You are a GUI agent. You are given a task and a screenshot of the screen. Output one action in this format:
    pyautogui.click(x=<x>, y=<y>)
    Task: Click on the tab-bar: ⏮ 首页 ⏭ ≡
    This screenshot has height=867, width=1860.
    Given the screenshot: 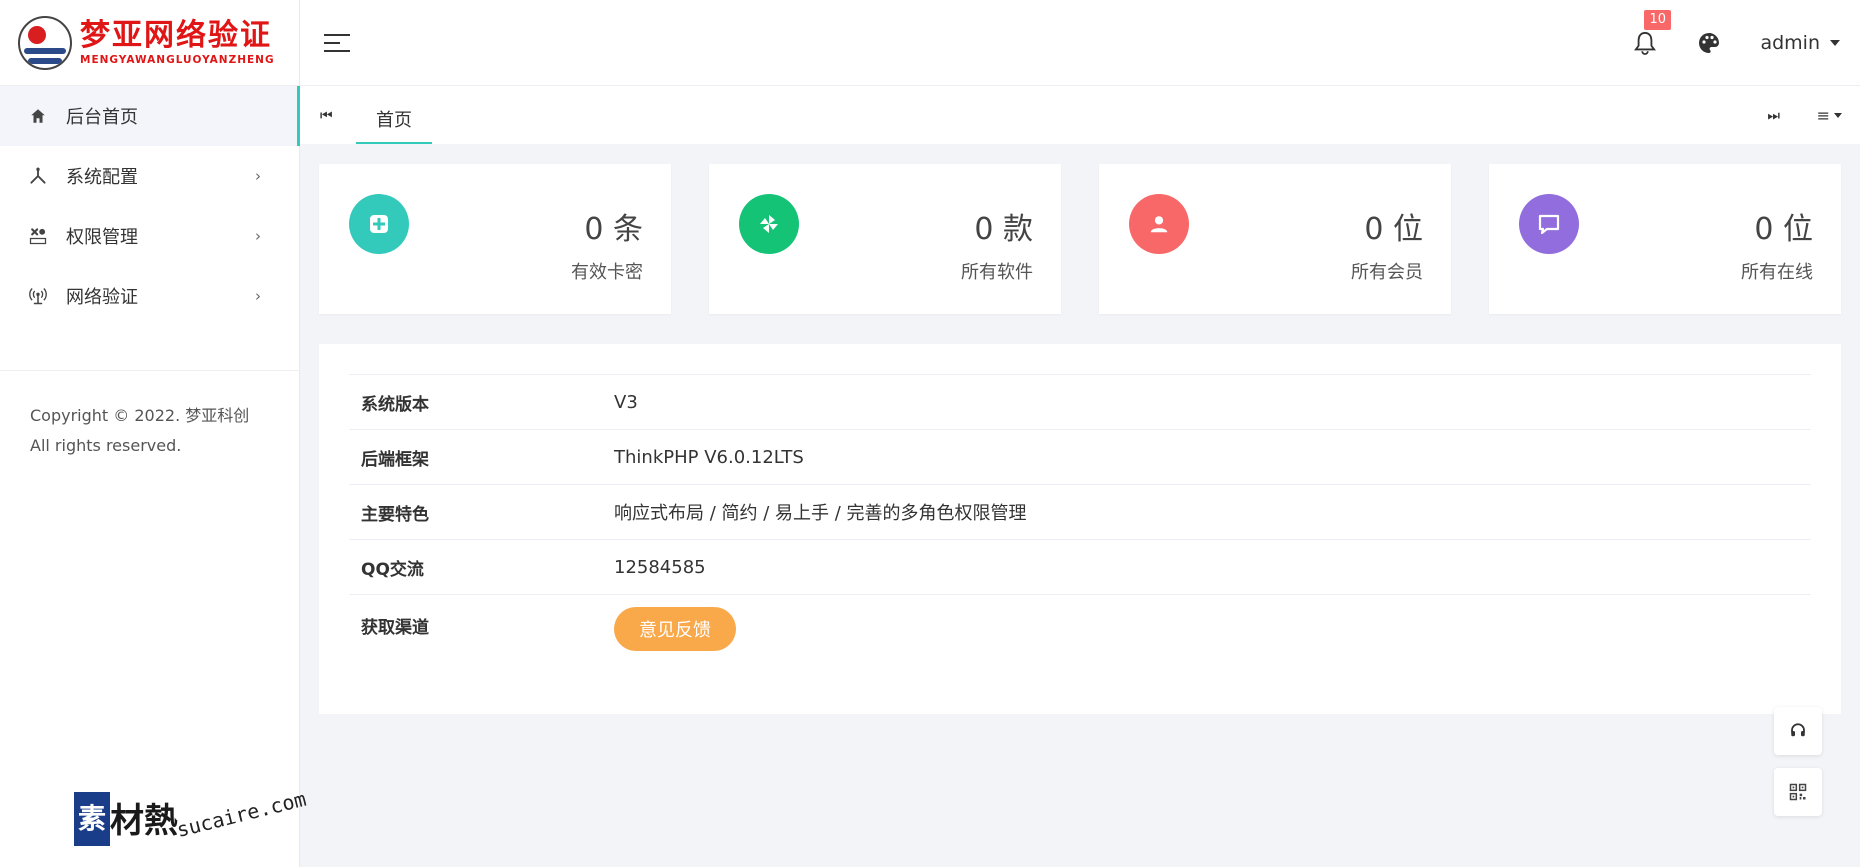 What is the action you would take?
    pyautogui.click(x=1080, y=115)
    